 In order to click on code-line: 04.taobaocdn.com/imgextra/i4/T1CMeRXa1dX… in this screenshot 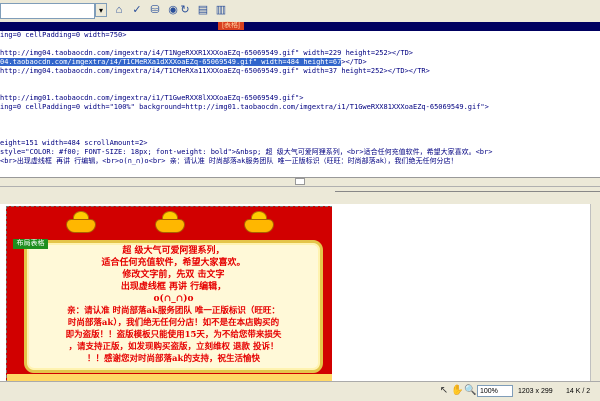, I will do `click(183, 62)`.